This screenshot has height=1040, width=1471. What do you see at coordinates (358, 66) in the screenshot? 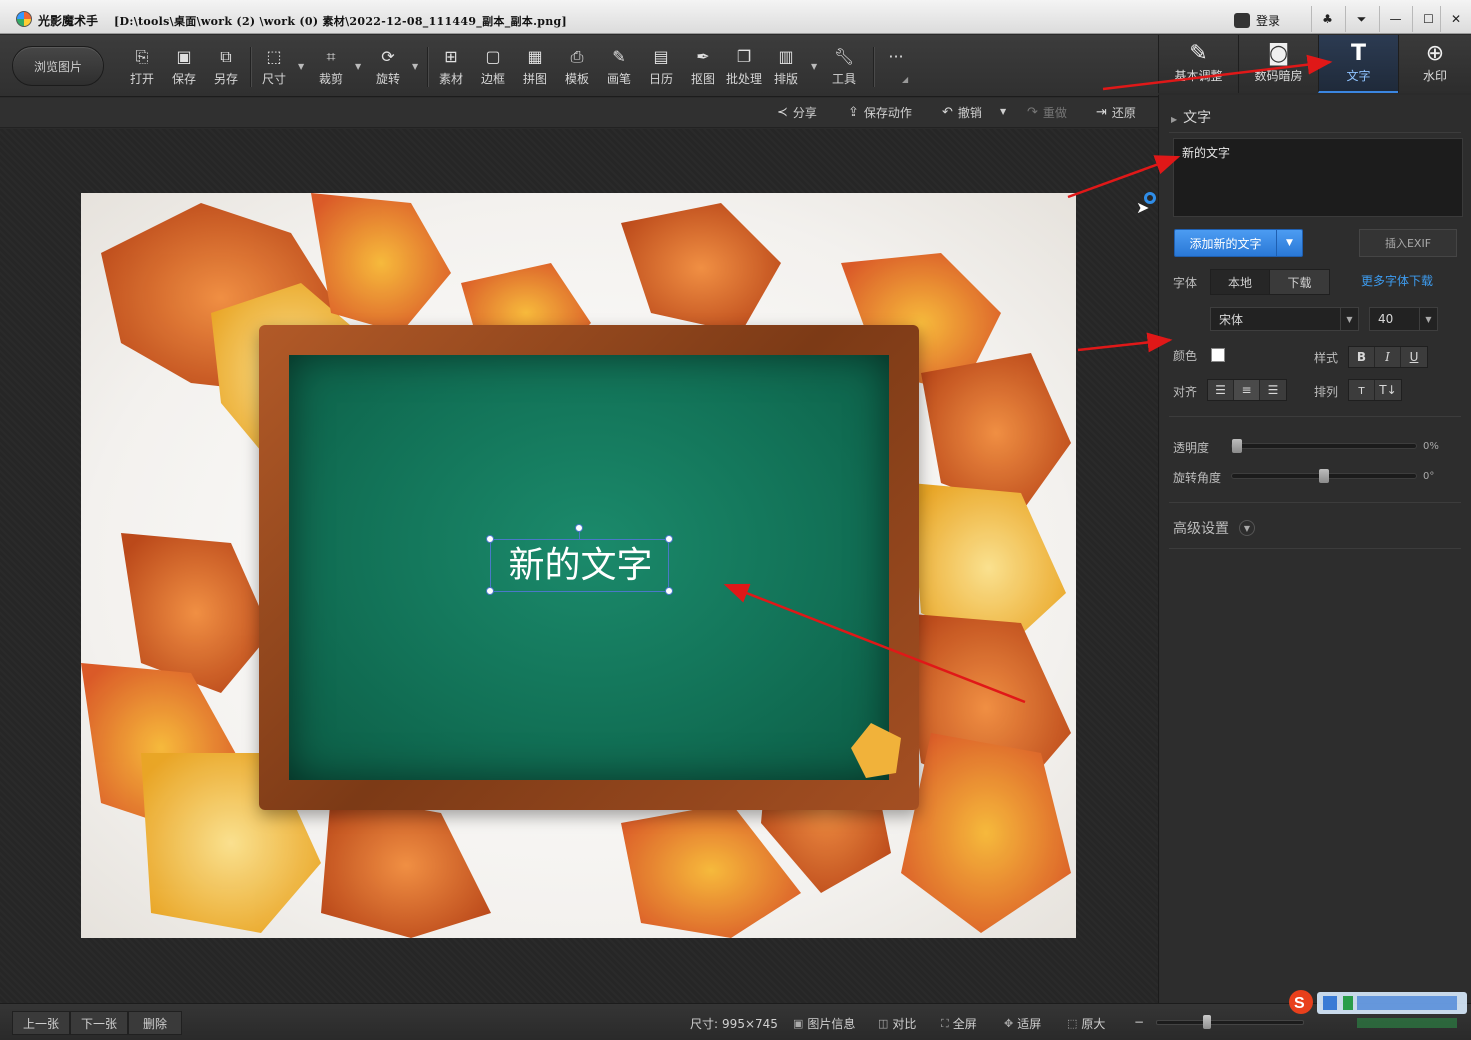
I see `crop-dropdown-icon: ▼` at bounding box center [358, 66].